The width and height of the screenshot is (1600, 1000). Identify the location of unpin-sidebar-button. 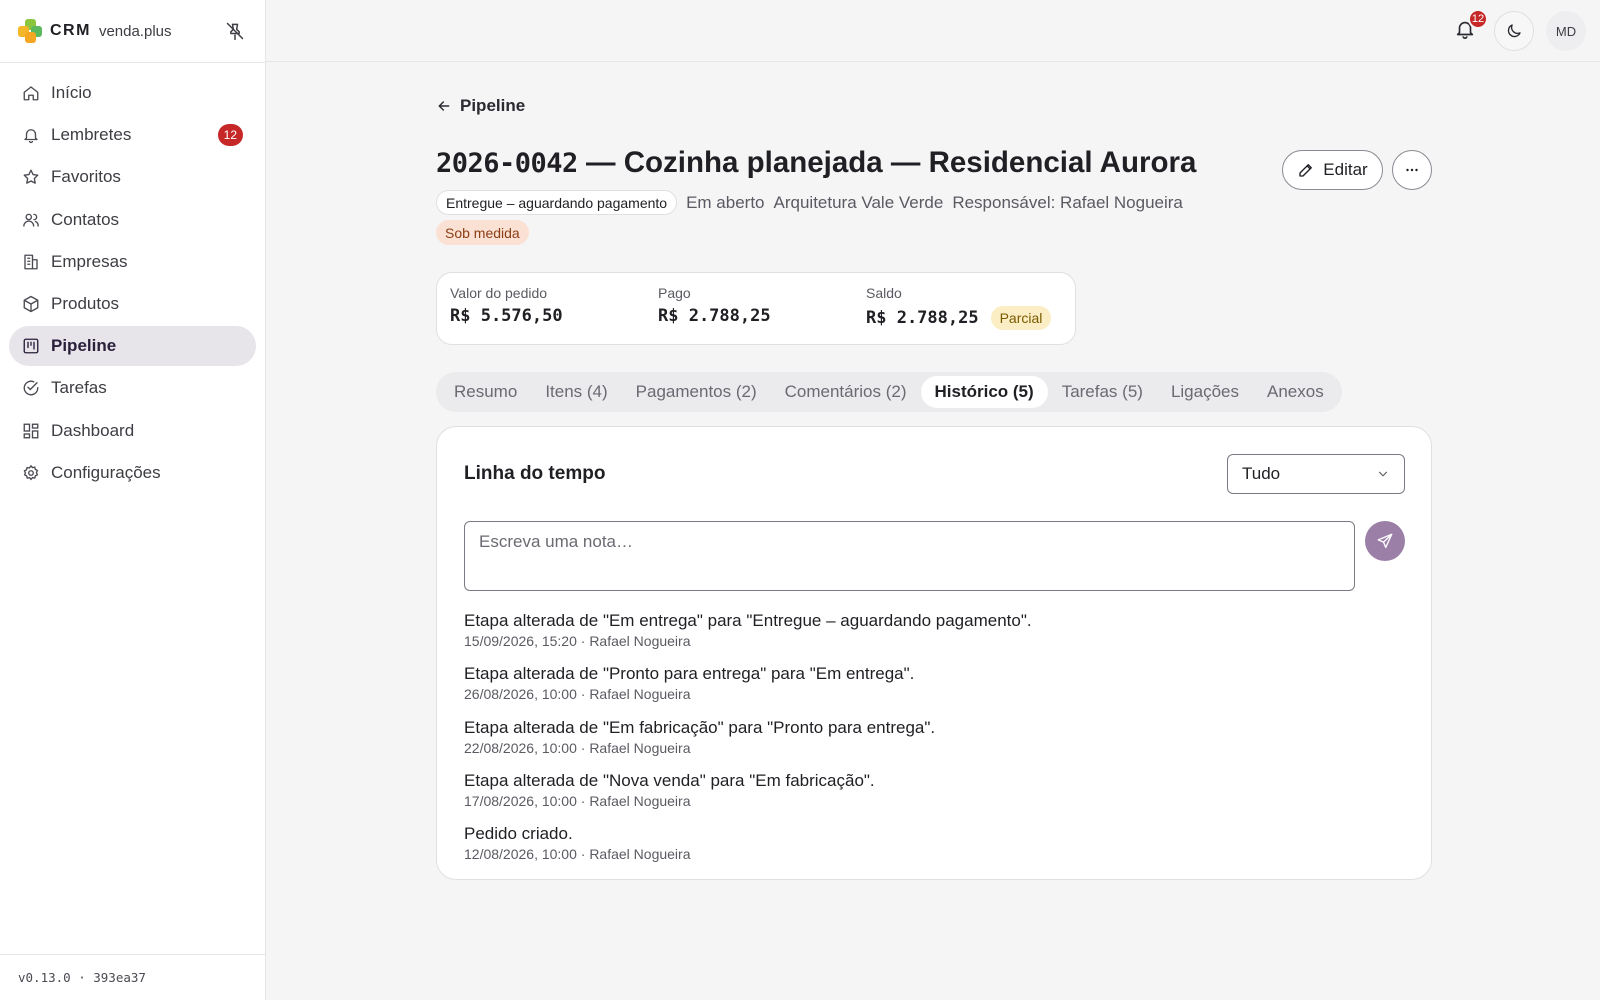
(235, 31).